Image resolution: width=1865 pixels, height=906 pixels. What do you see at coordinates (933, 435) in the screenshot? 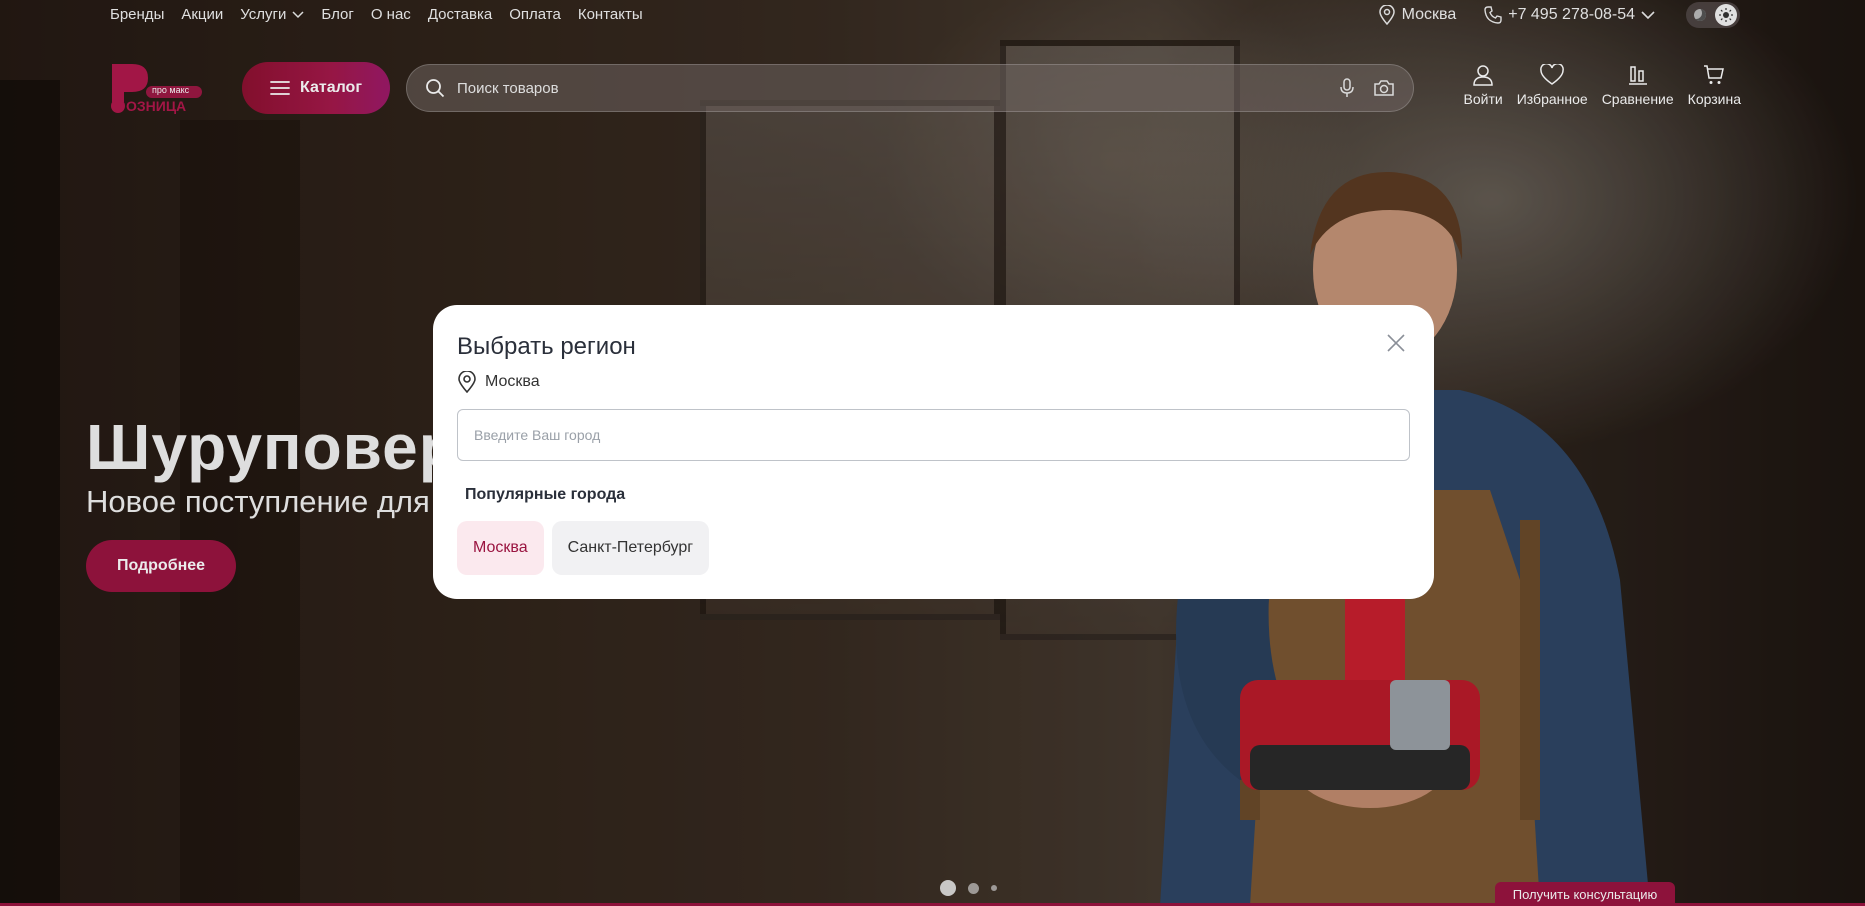
I see `city-search-input` at bounding box center [933, 435].